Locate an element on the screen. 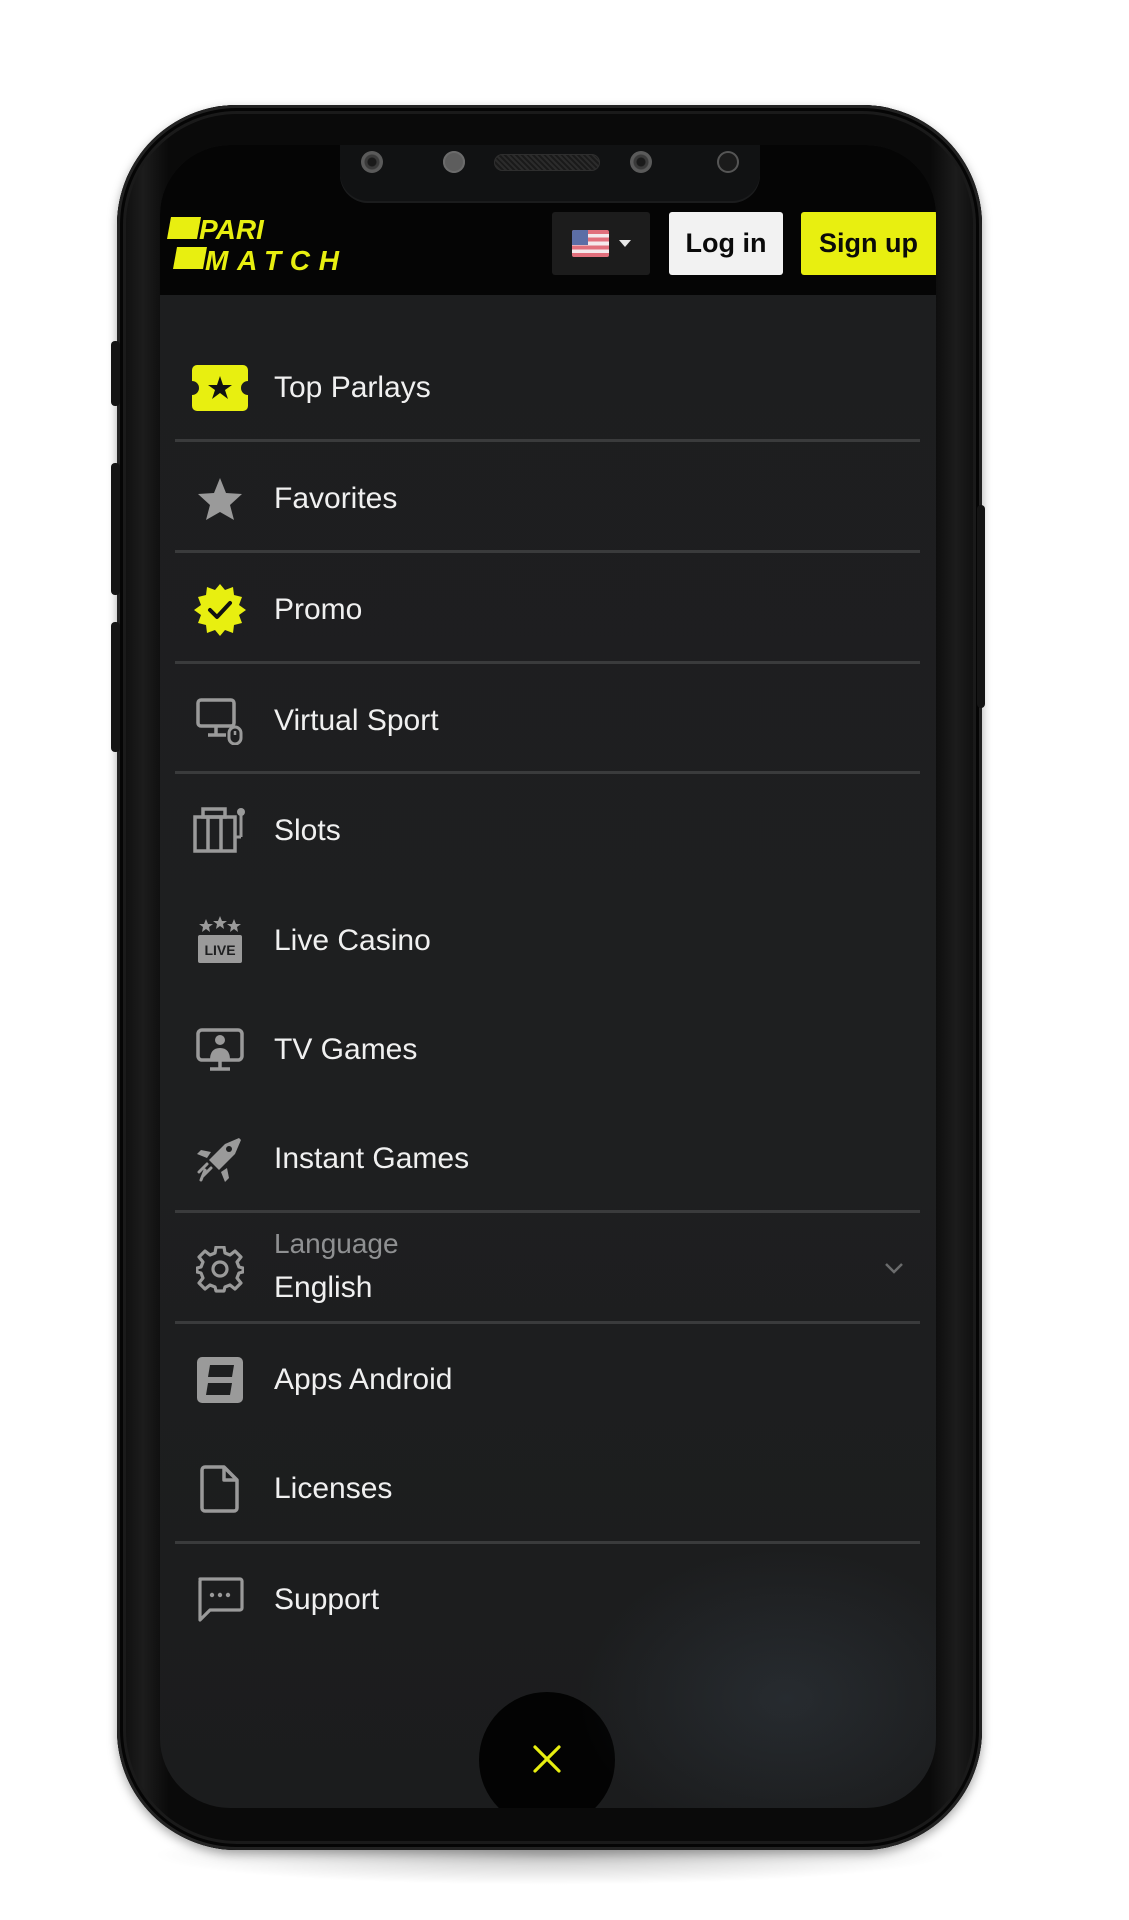 The width and height of the screenshot is (1129, 1920). menu-item-label: Apps Android is located at coordinates (363, 1379).